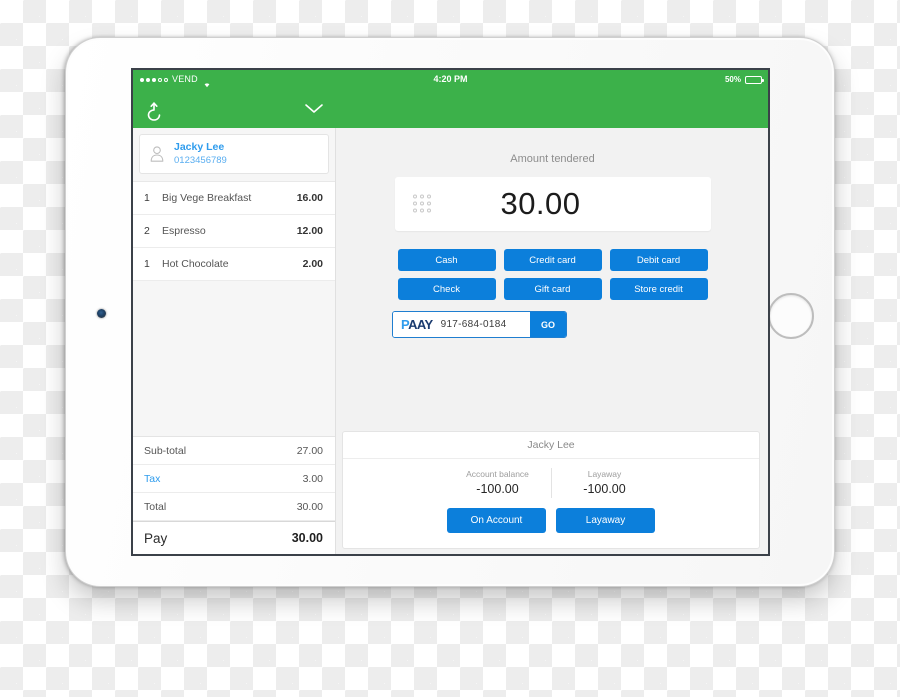 The width and height of the screenshot is (900, 697). I want to click on subtotal-label: Sub-total, so click(165, 450).